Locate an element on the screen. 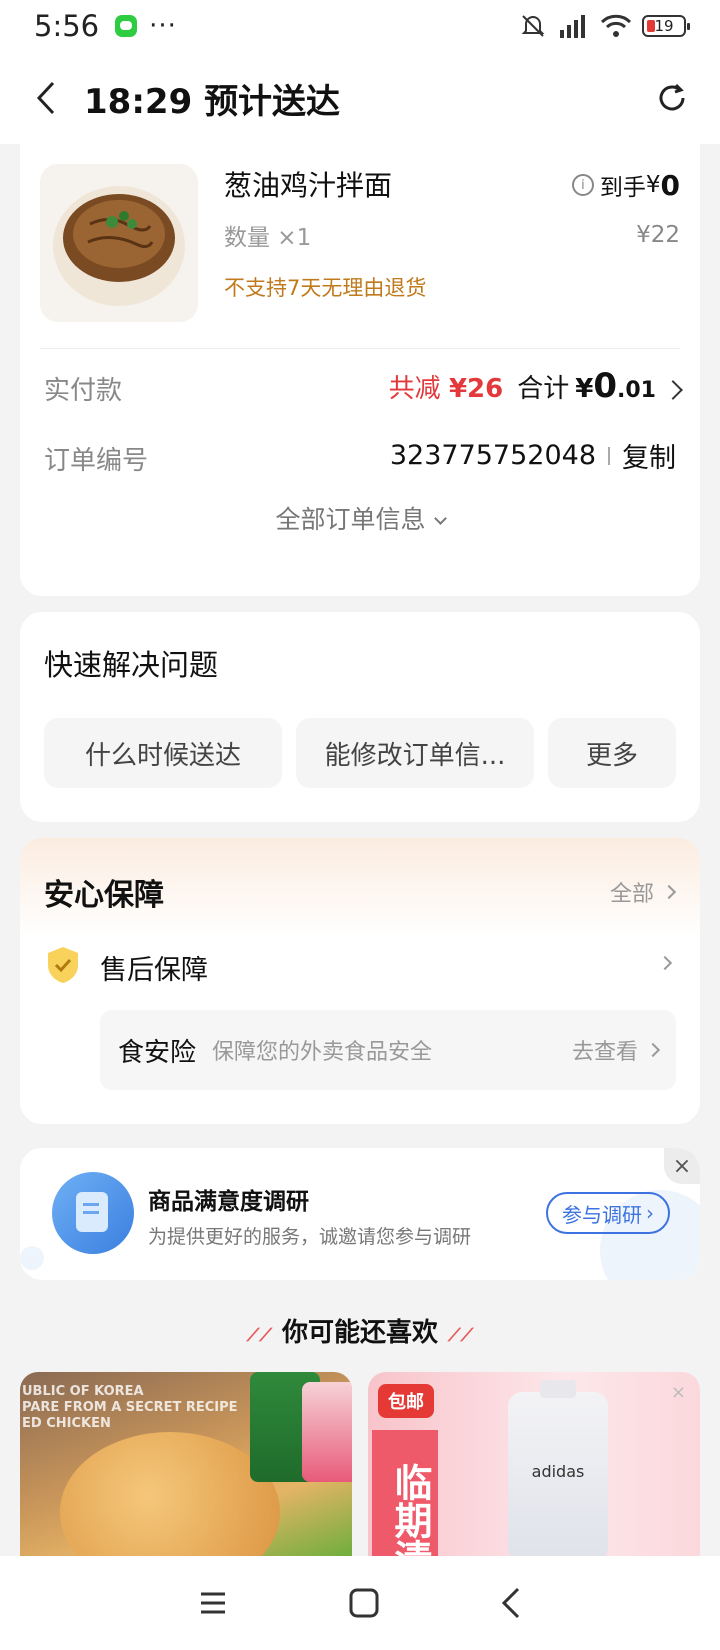  survey-document-icon is located at coordinates (93, 1213).